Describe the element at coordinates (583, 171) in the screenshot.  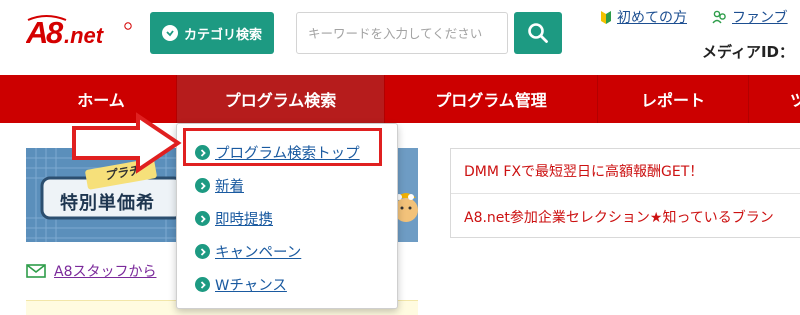
I see `news-item: DMM FXで最短翌日に高額報酬GET！` at that location.